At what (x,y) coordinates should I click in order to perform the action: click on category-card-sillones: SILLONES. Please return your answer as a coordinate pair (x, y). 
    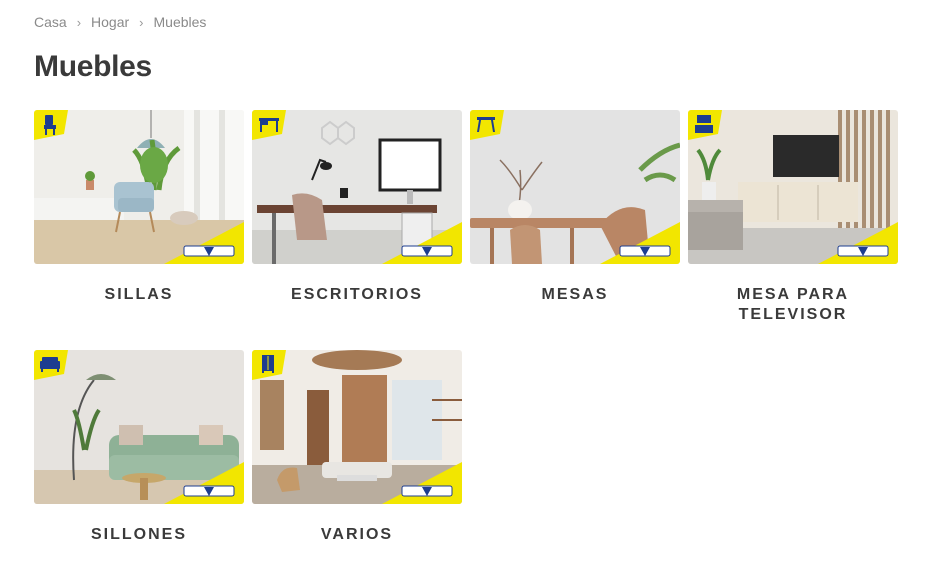
    Looking at the image, I should click on (139, 462).